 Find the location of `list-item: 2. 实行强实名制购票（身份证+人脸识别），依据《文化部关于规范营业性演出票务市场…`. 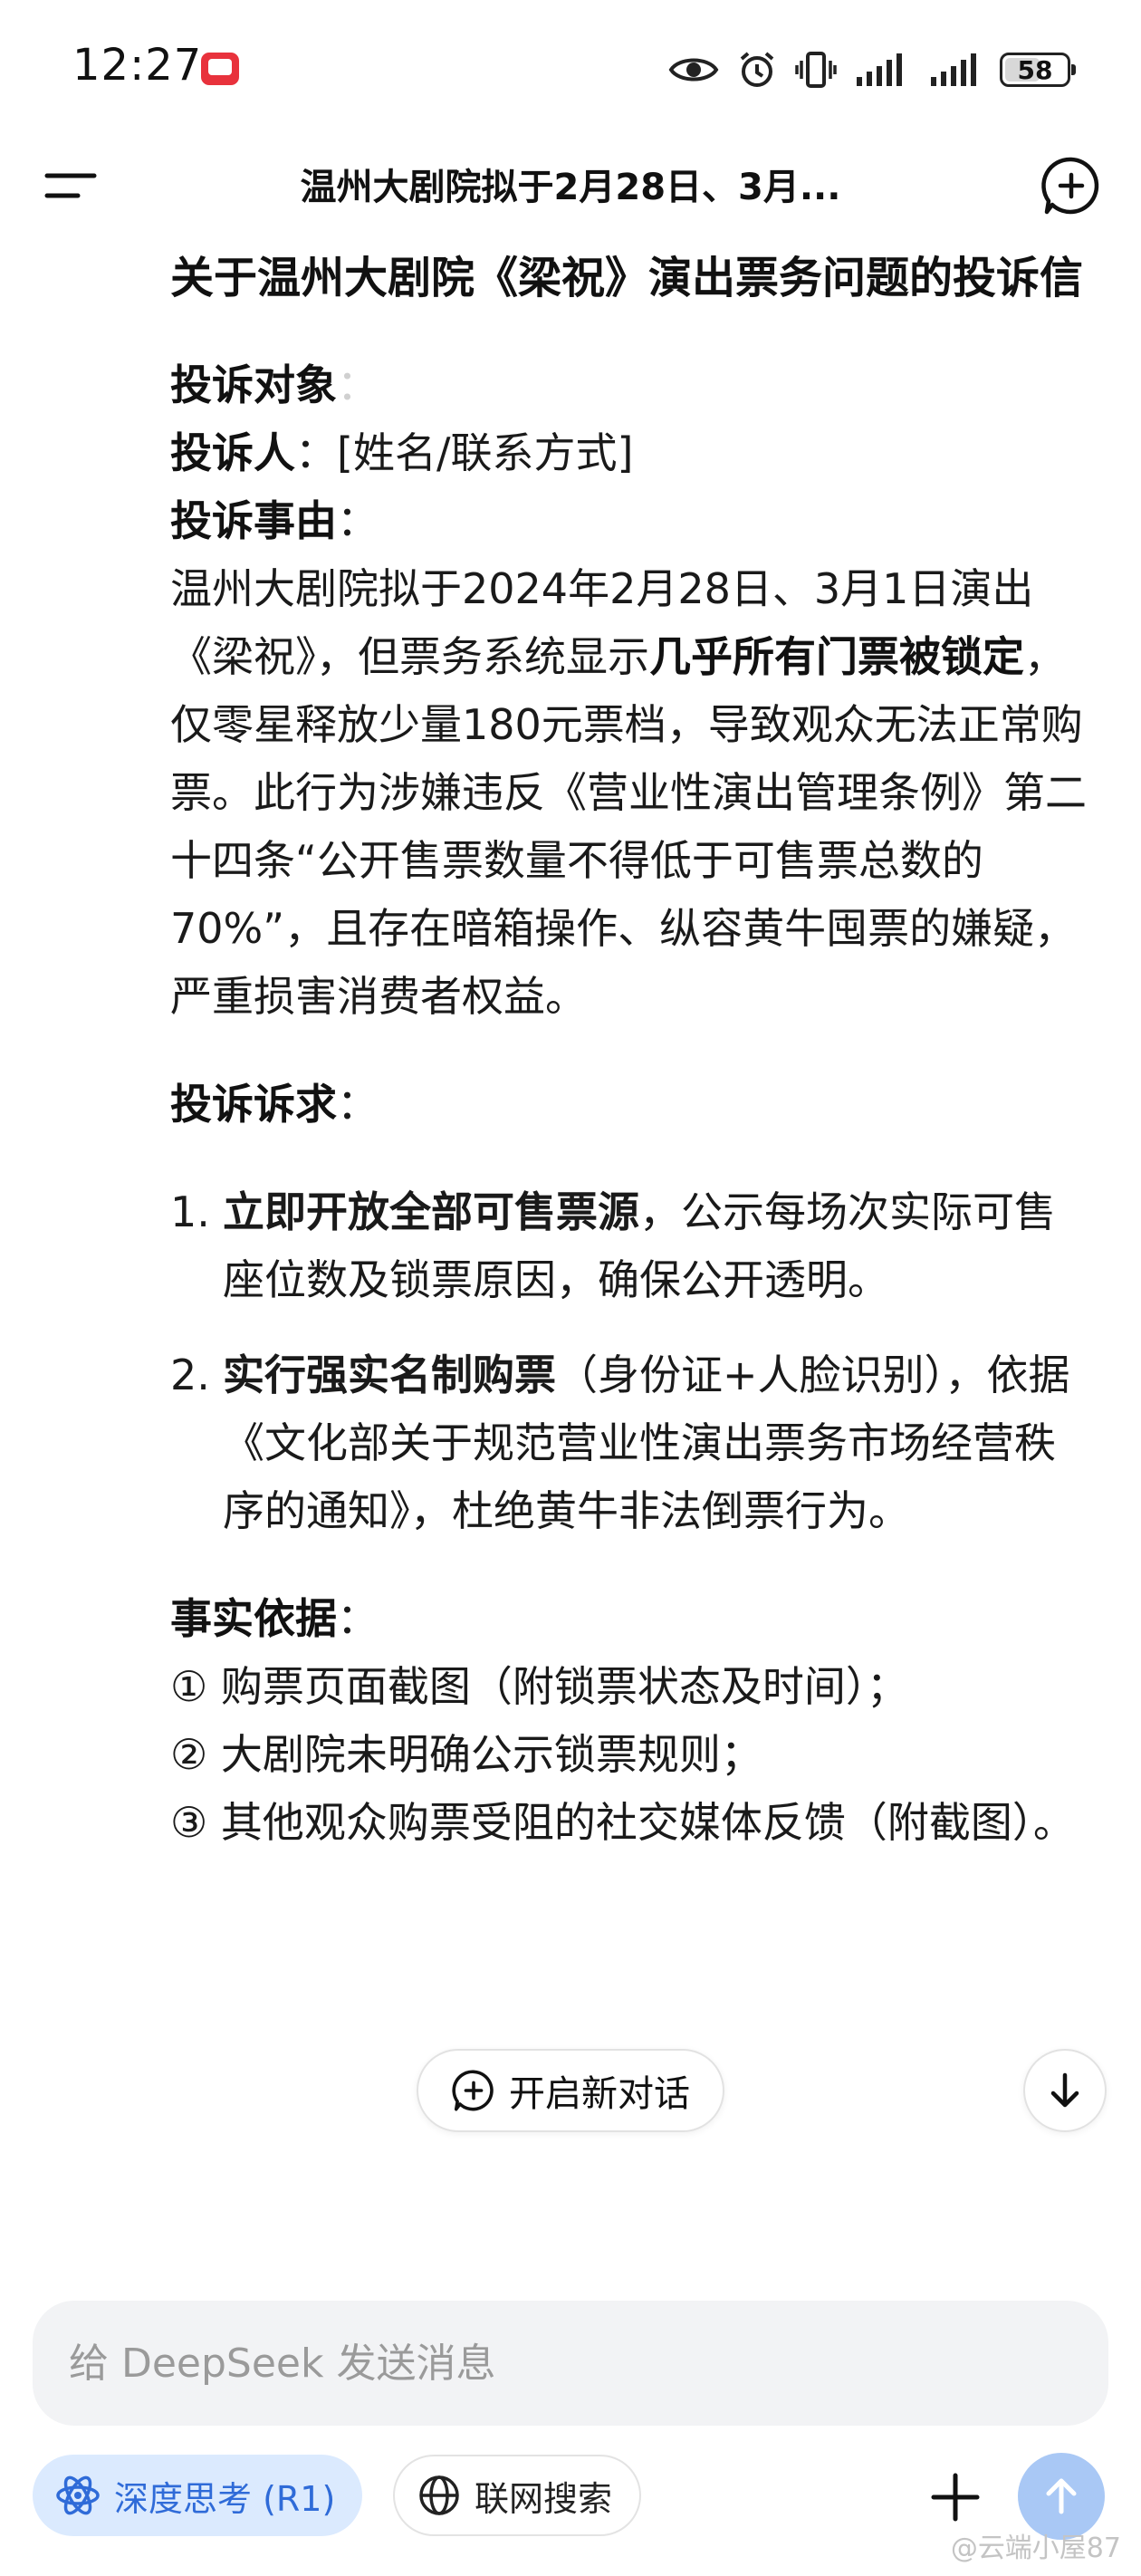

list-item: 2. 实行强实名制购票（身份证+人脸识别），依据《文化部关于规范营业性演出票务市场… is located at coordinates (632, 1443).